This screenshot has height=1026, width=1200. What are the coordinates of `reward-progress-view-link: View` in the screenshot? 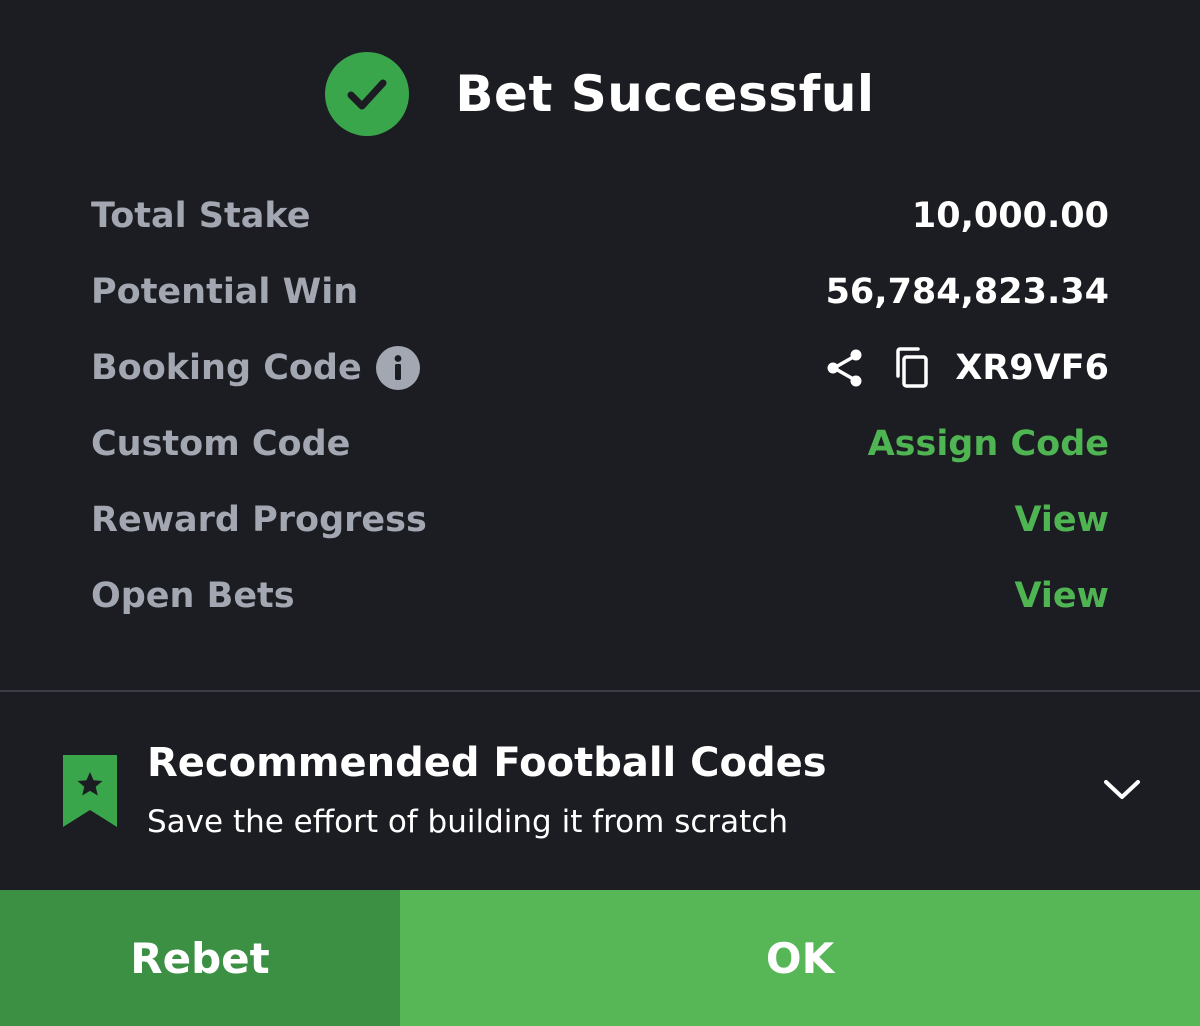 It's located at (1061, 520).